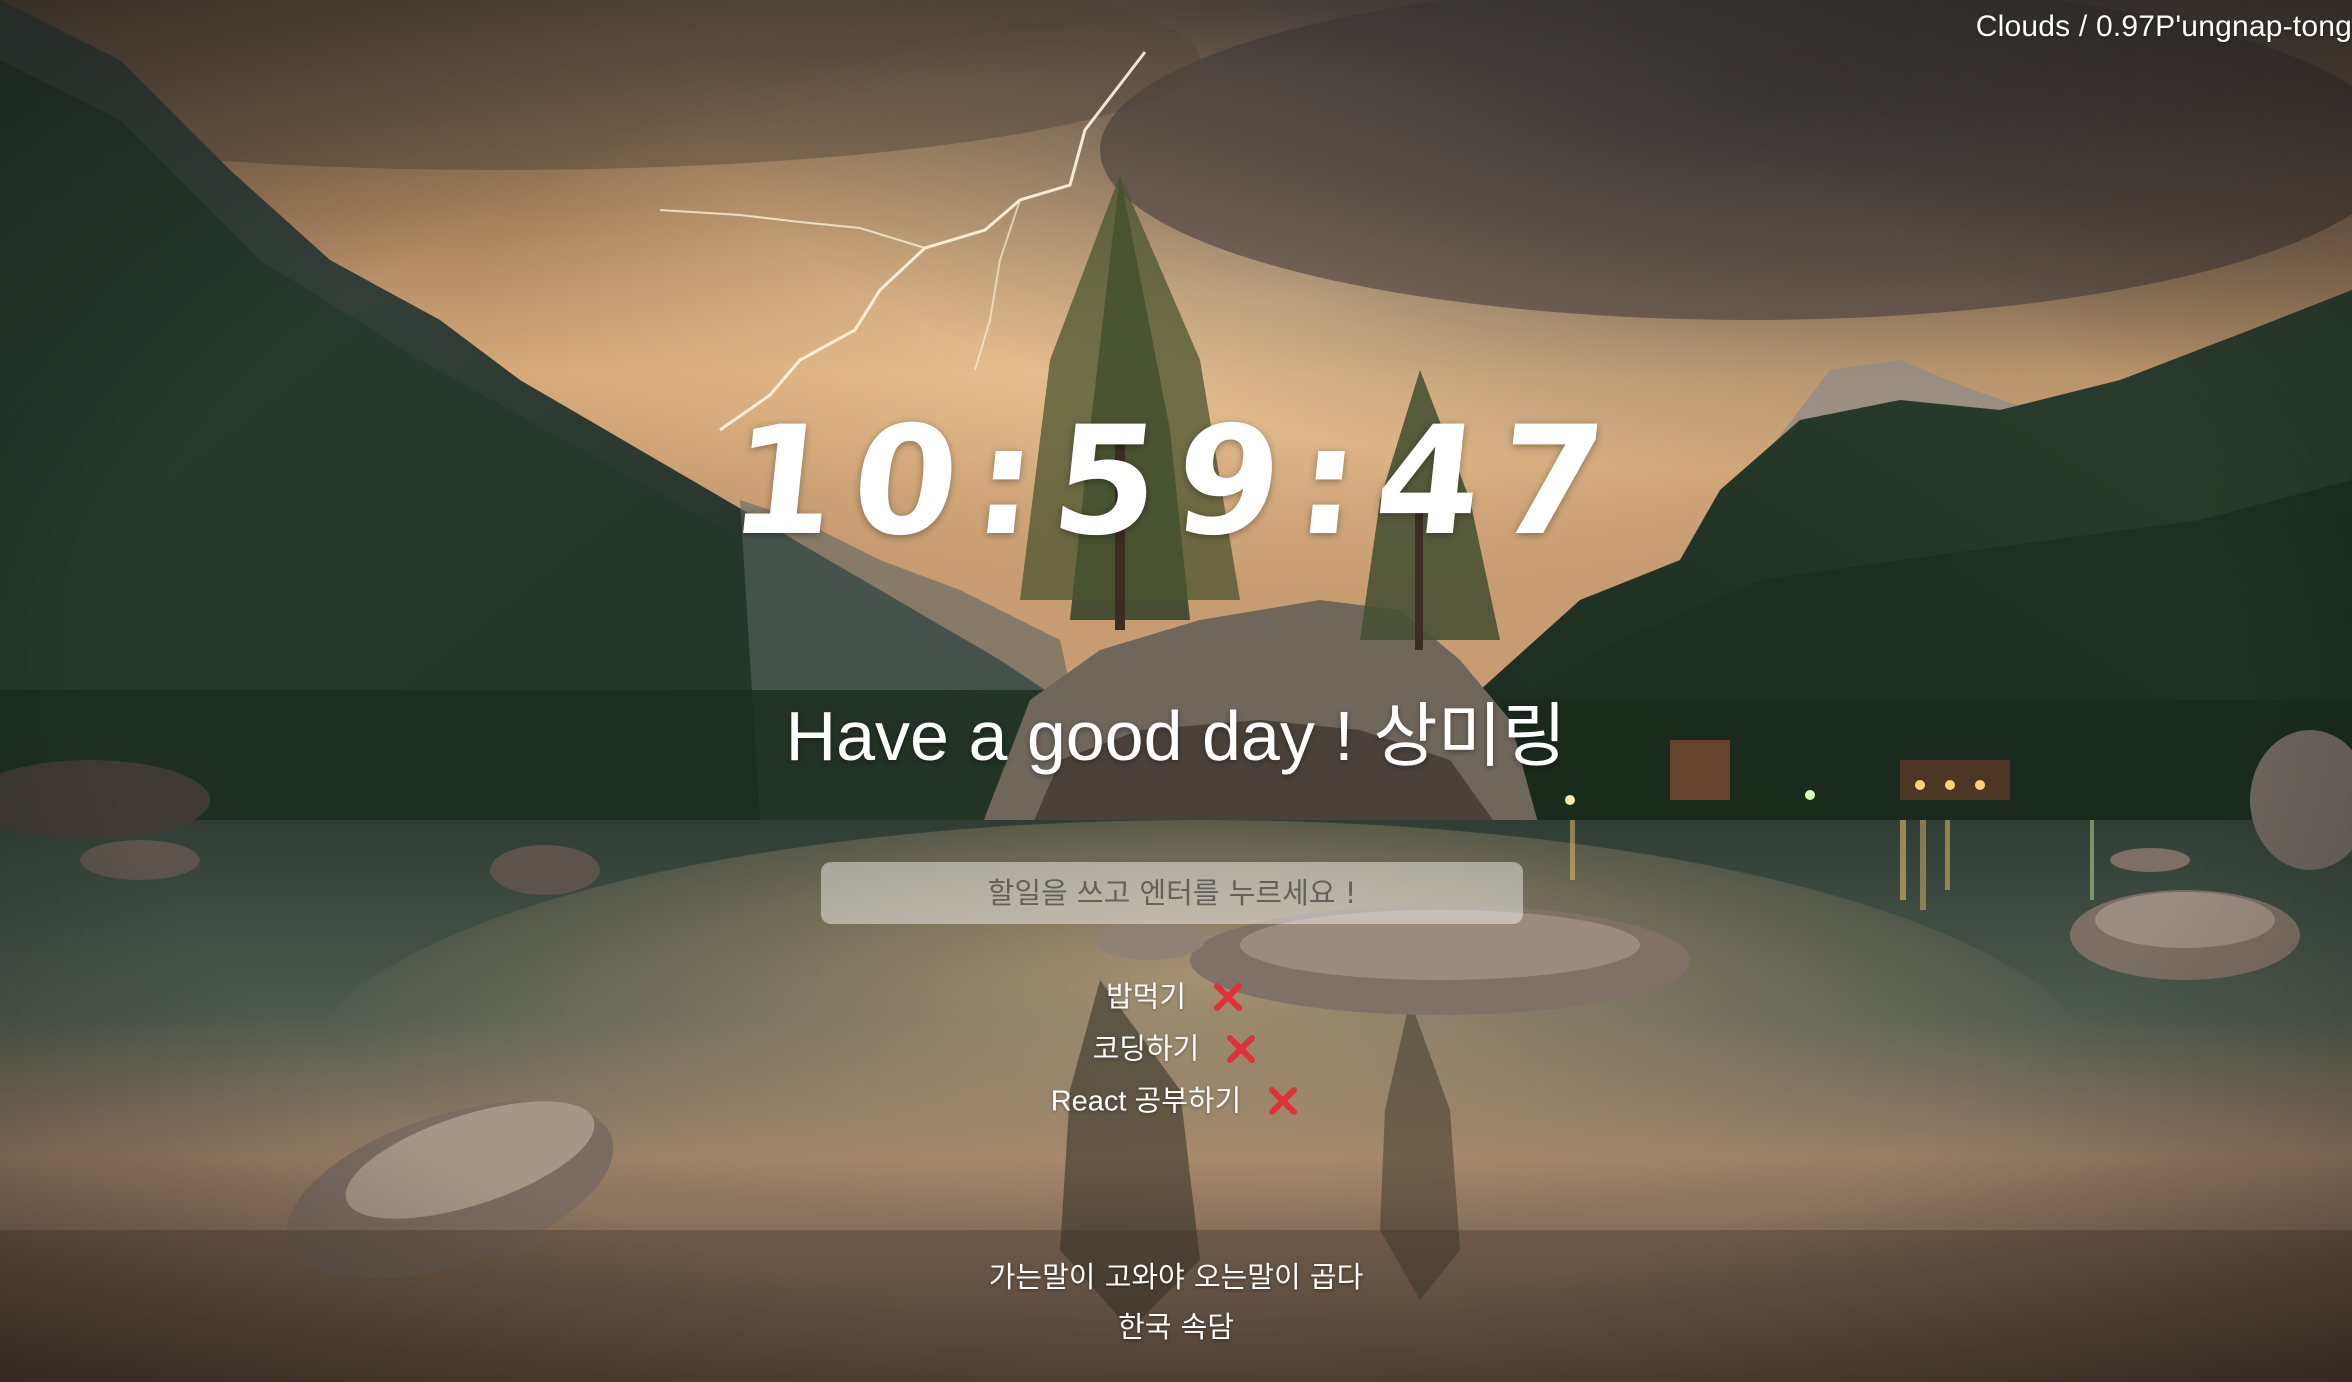 The width and height of the screenshot is (2352, 1382). I want to click on todo-input, so click(1172, 893).